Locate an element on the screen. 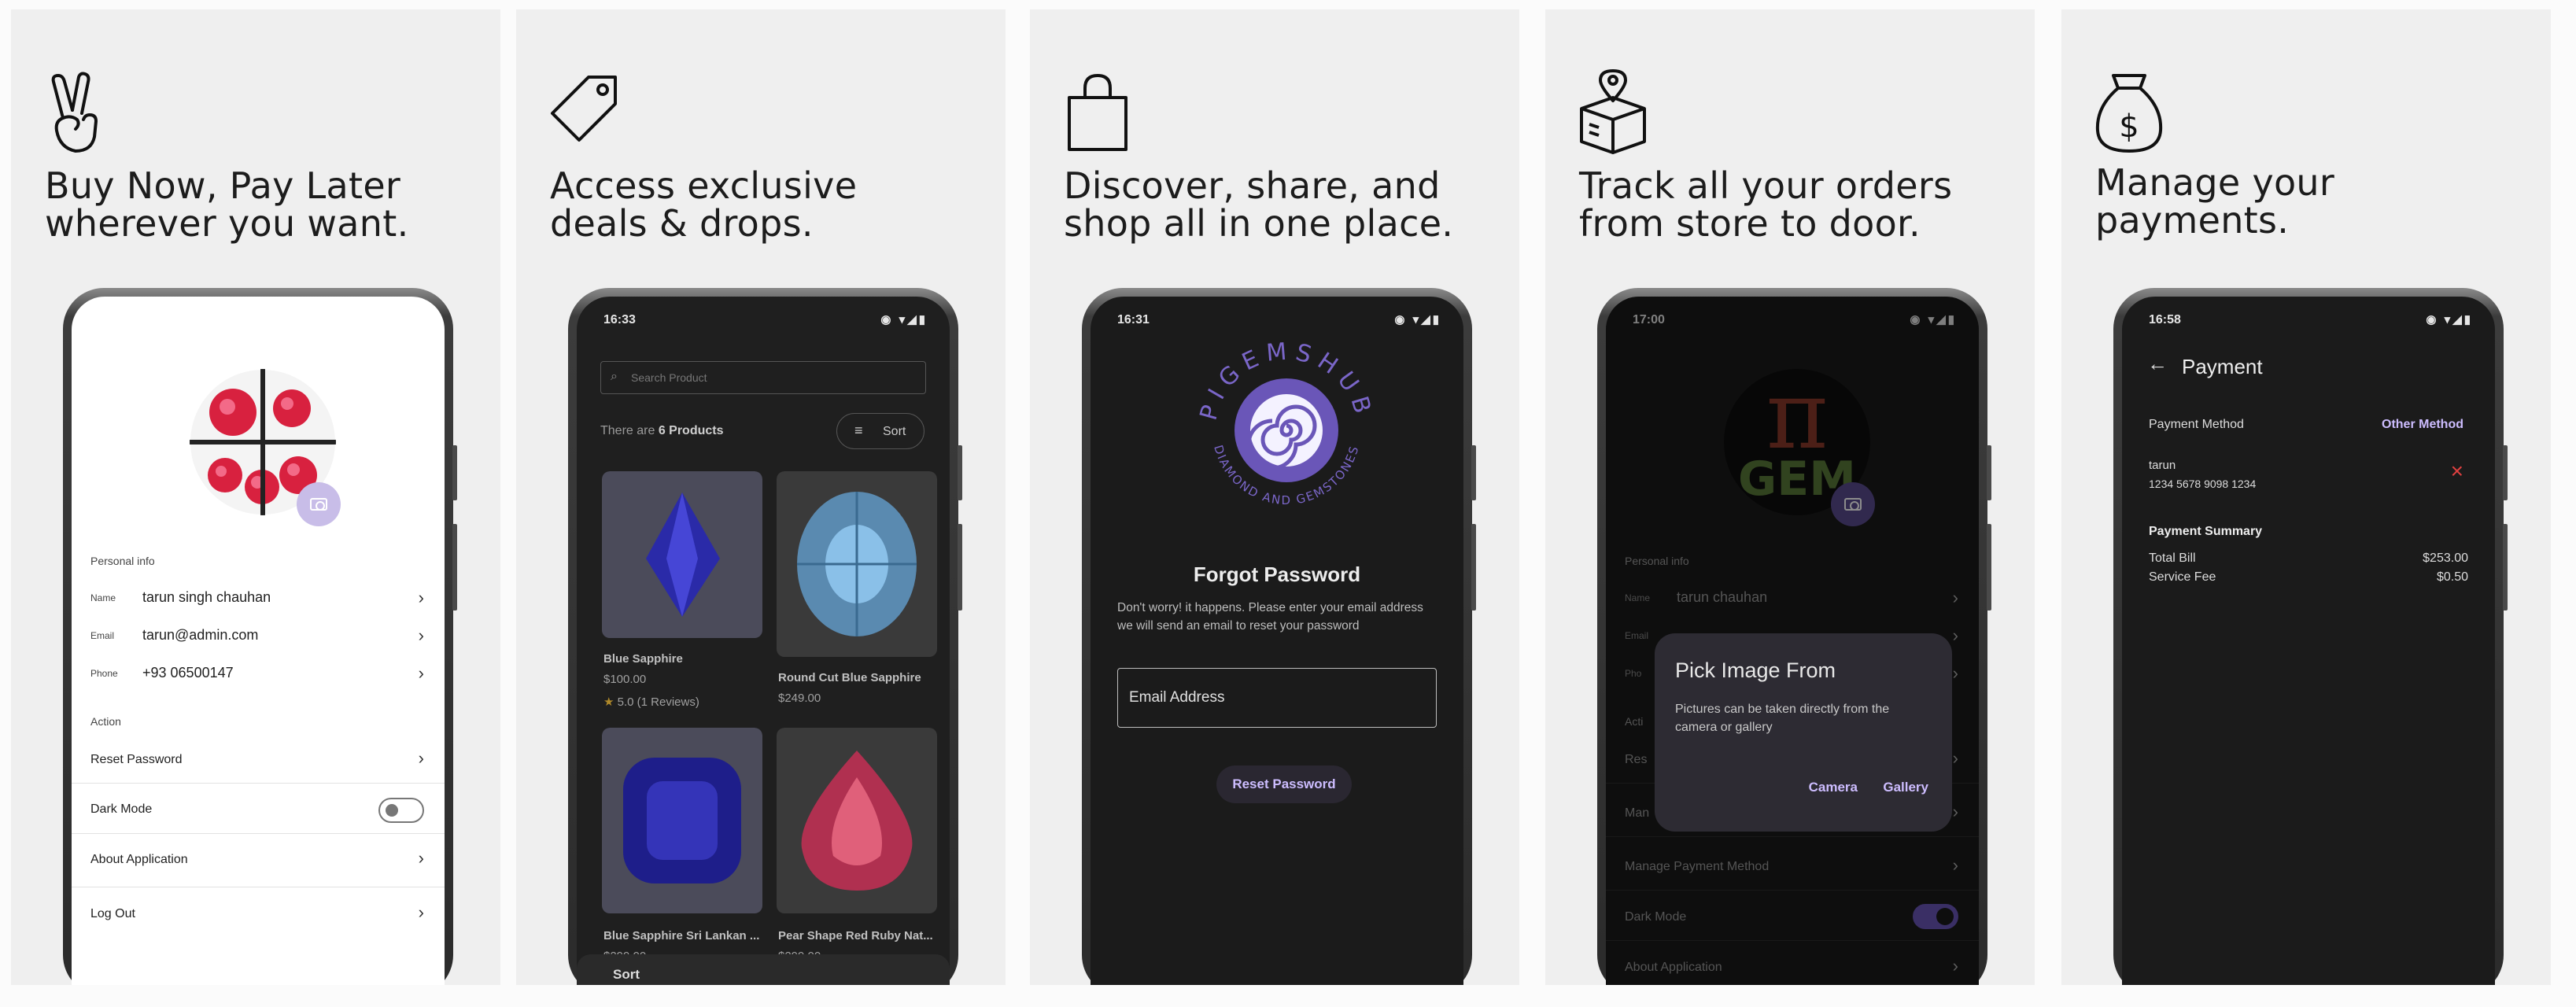 The height and width of the screenshot is (1007, 2576). panel-headline: Manage your payments. is located at coordinates (2215, 201).